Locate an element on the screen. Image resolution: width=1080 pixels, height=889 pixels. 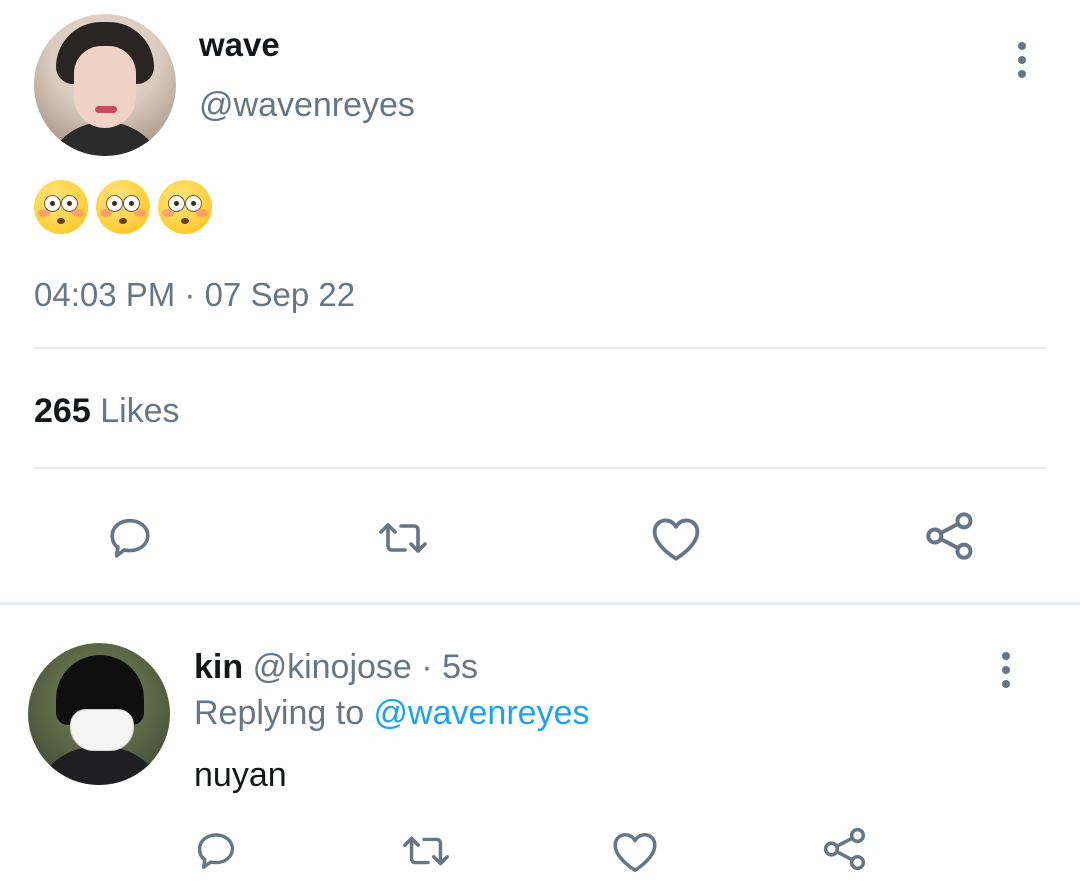
share-button is located at coordinates (950, 536).